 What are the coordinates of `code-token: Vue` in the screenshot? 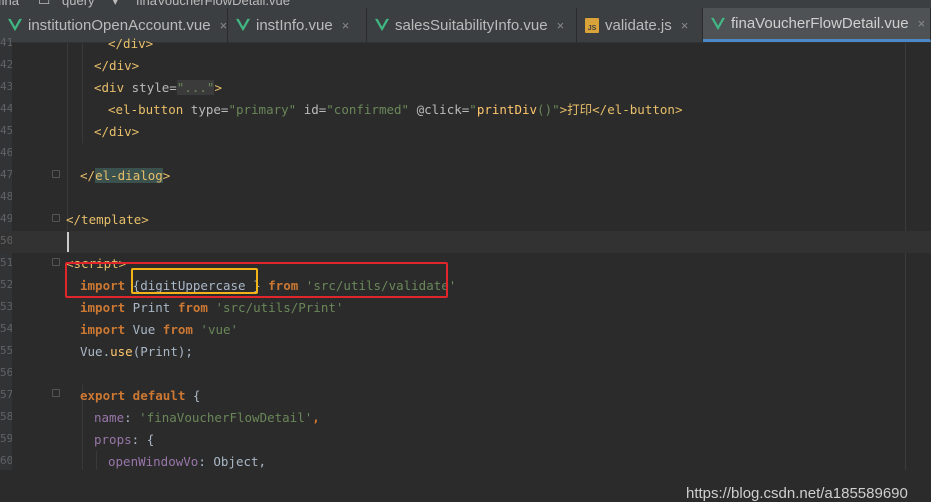 It's located at (144, 329).